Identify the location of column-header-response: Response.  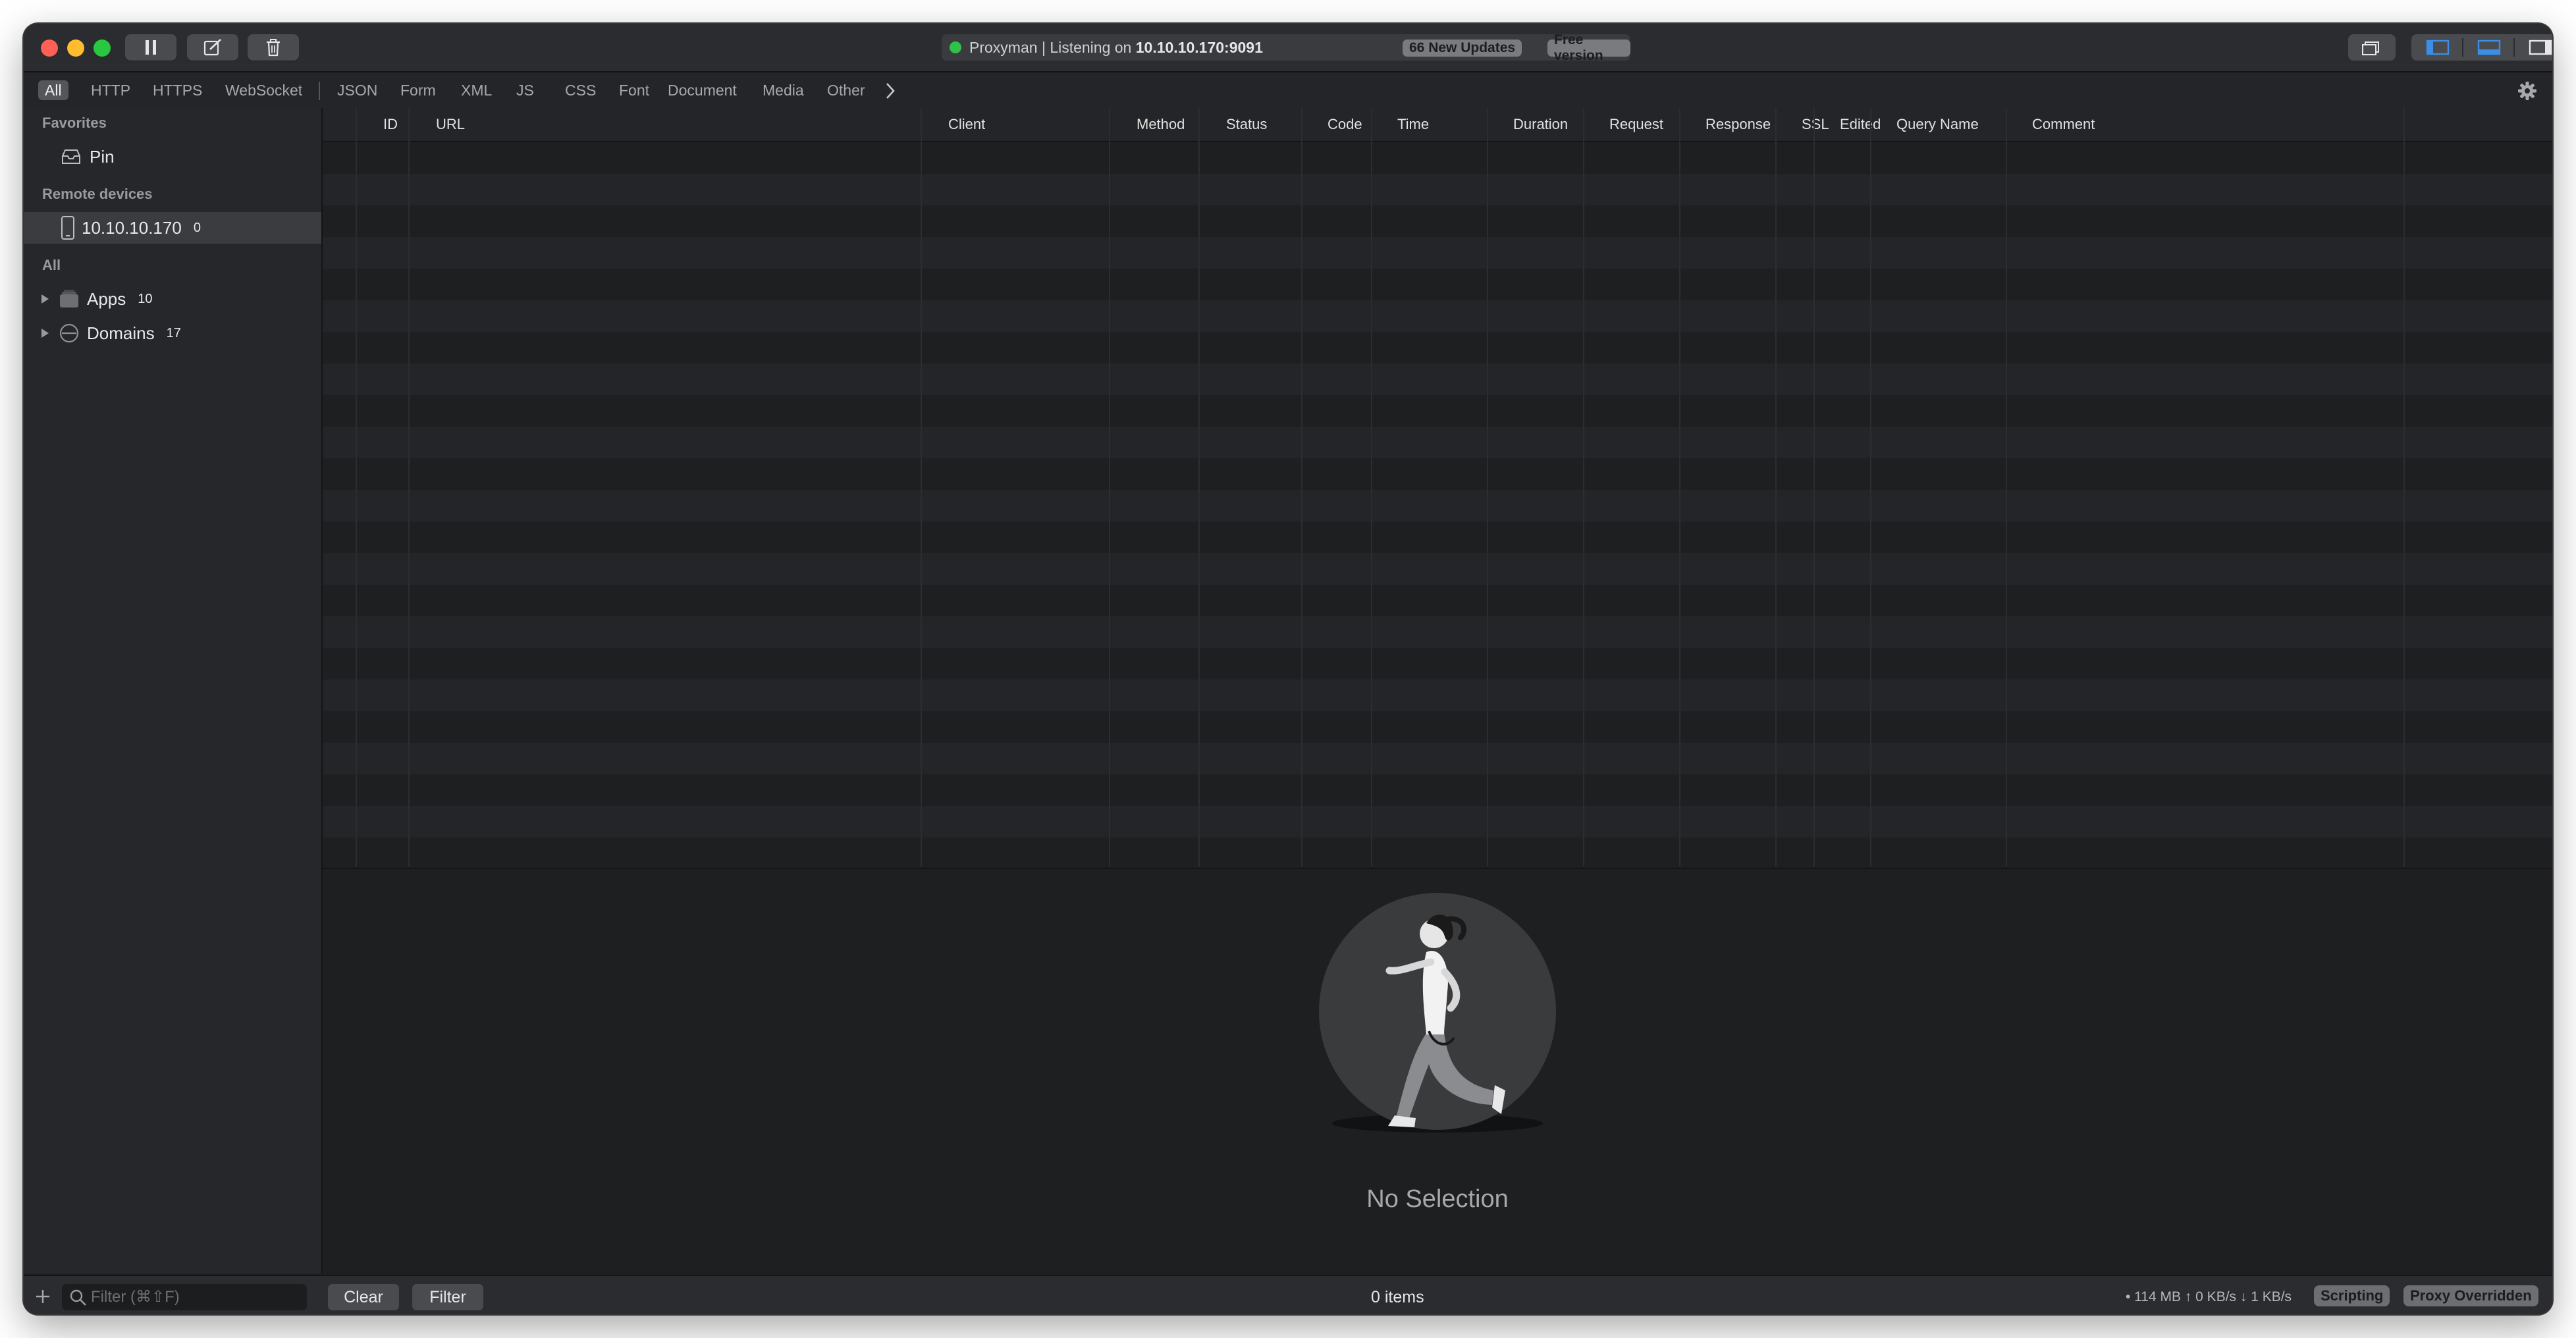
(1738, 125).